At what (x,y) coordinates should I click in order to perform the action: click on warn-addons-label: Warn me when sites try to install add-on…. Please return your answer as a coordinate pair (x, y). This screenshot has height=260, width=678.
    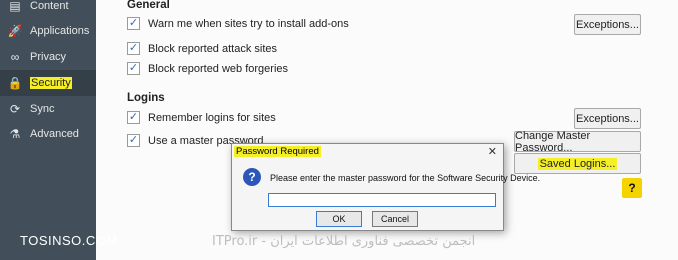
    Looking at the image, I should click on (248, 23).